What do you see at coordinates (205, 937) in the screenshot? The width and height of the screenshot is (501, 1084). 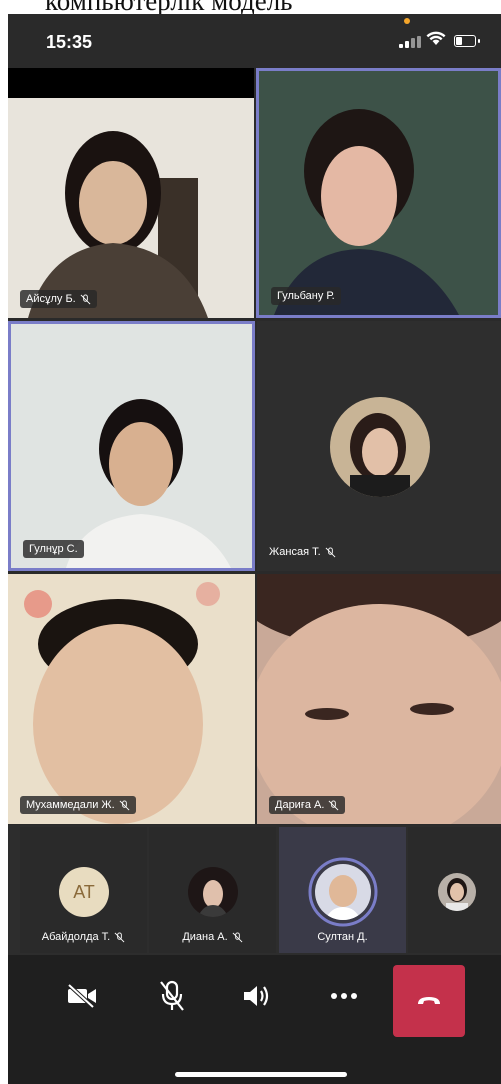 I see `participant-name: Диана А.` at bounding box center [205, 937].